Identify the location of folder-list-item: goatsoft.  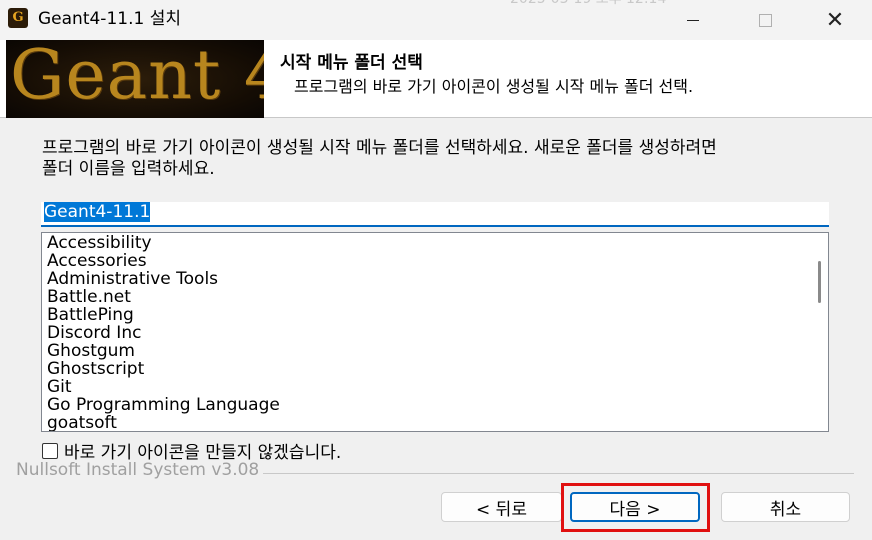
(163, 422).